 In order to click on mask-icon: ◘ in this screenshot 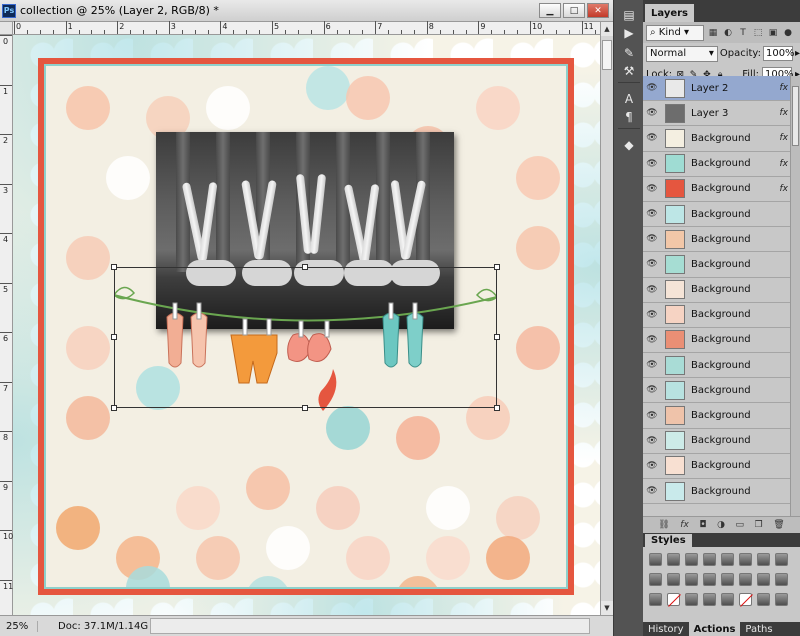, I will do `click(702, 525)`.